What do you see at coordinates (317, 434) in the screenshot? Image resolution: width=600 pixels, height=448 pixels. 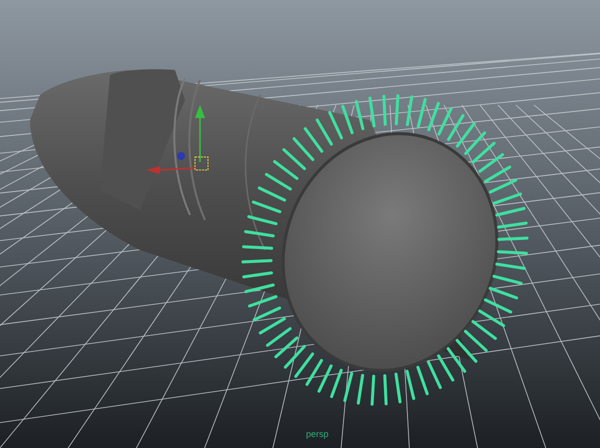 I see `camera-label: persp` at bounding box center [317, 434].